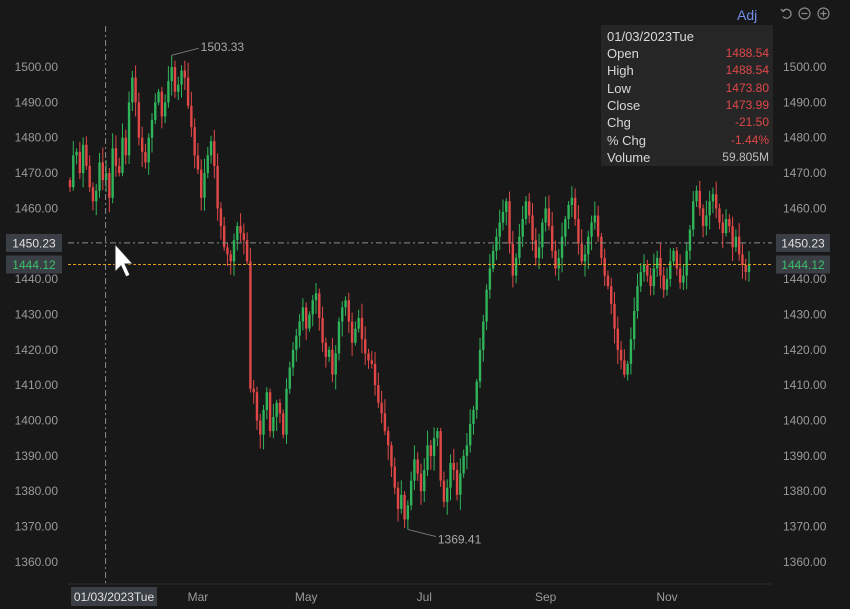 Image resolution: width=850 pixels, height=609 pixels. Describe the element at coordinates (805, 67) in the screenshot. I see `y-tick-label-right: 1500.00` at that location.